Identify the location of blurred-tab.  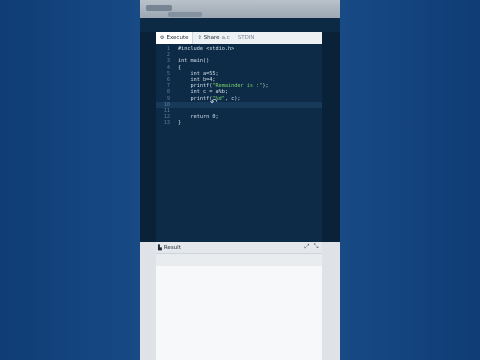
(159, 8).